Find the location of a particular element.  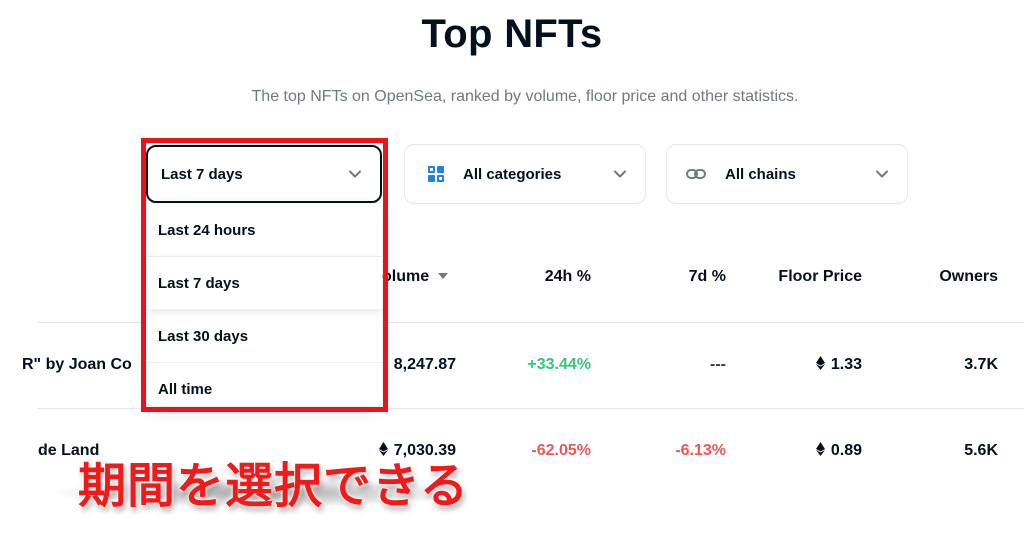

column-header-owners: Owners is located at coordinates (948, 277).